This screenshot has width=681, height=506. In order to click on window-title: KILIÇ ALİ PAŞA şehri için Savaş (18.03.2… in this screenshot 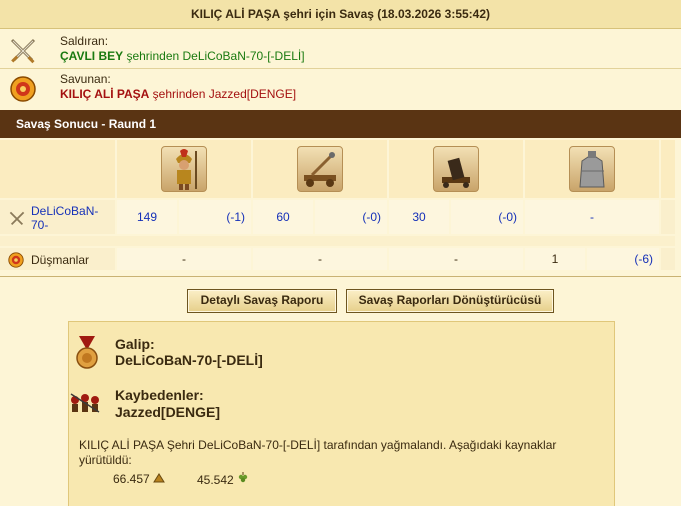, I will do `click(340, 14)`.